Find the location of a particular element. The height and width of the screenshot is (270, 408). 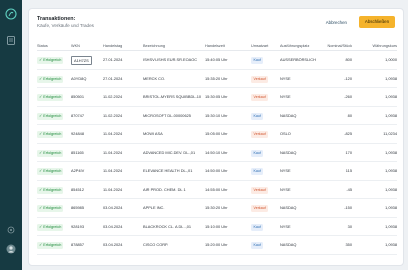

fx-cell: 11,0234 is located at coordinates (390, 133).